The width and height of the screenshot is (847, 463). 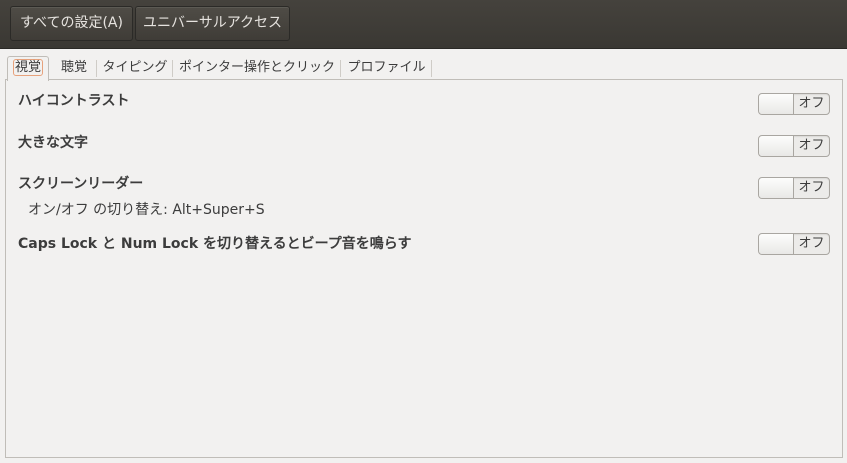 I want to click on high-contrast-switch: オフ, so click(x=794, y=104).